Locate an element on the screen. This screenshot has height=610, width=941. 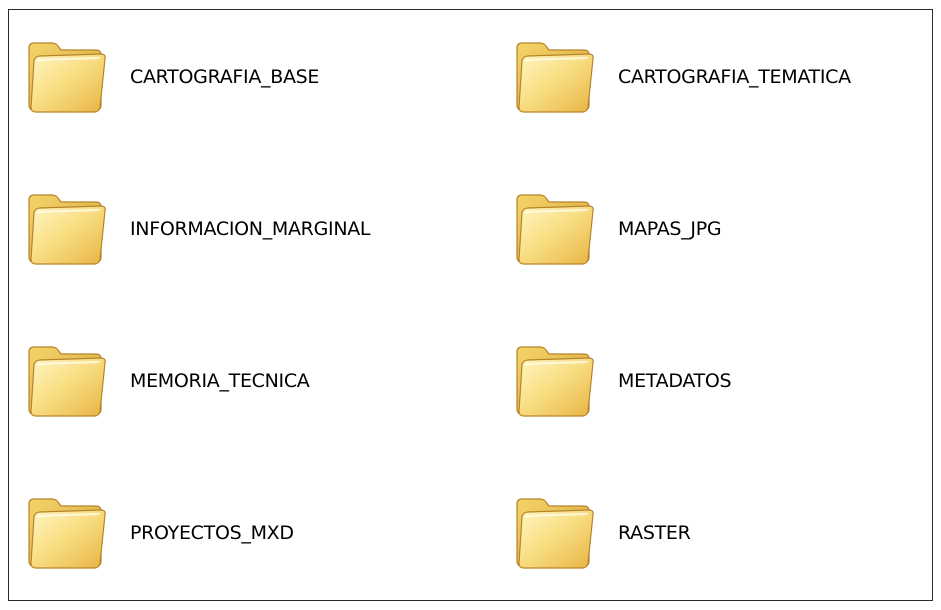
folder-item-informacion-marginal: INFORMACION_MARGINAL is located at coordinates (198, 229).